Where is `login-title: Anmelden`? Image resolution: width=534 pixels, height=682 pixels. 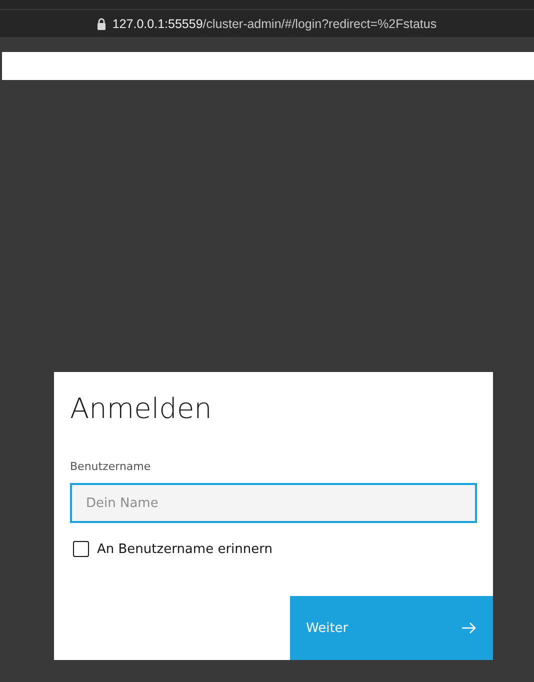 login-title: Anmelden is located at coordinates (141, 409).